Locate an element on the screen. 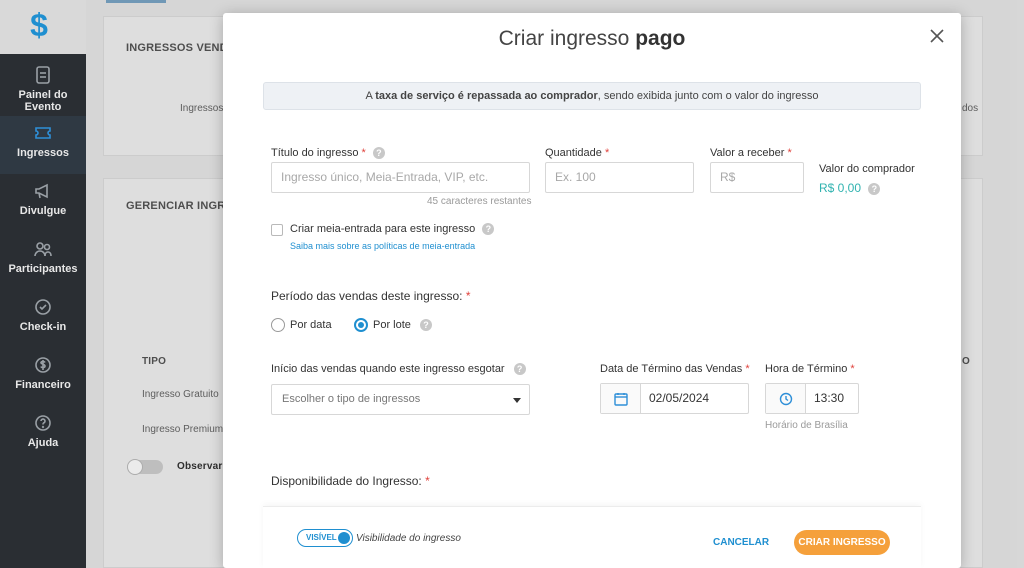  por-data-label: Por data is located at coordinates (311, 325).